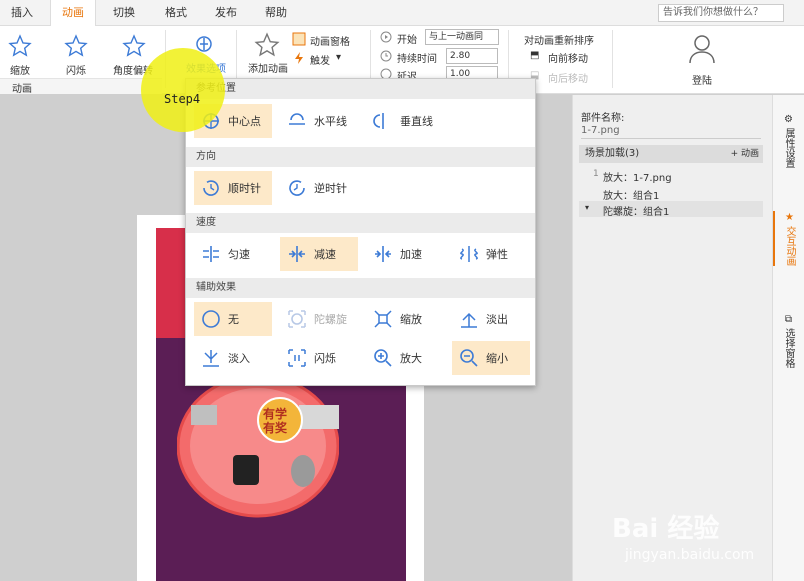 The image size is (804, 581). I want to click on option-constant-speed: 匀速, so click(234, 254).